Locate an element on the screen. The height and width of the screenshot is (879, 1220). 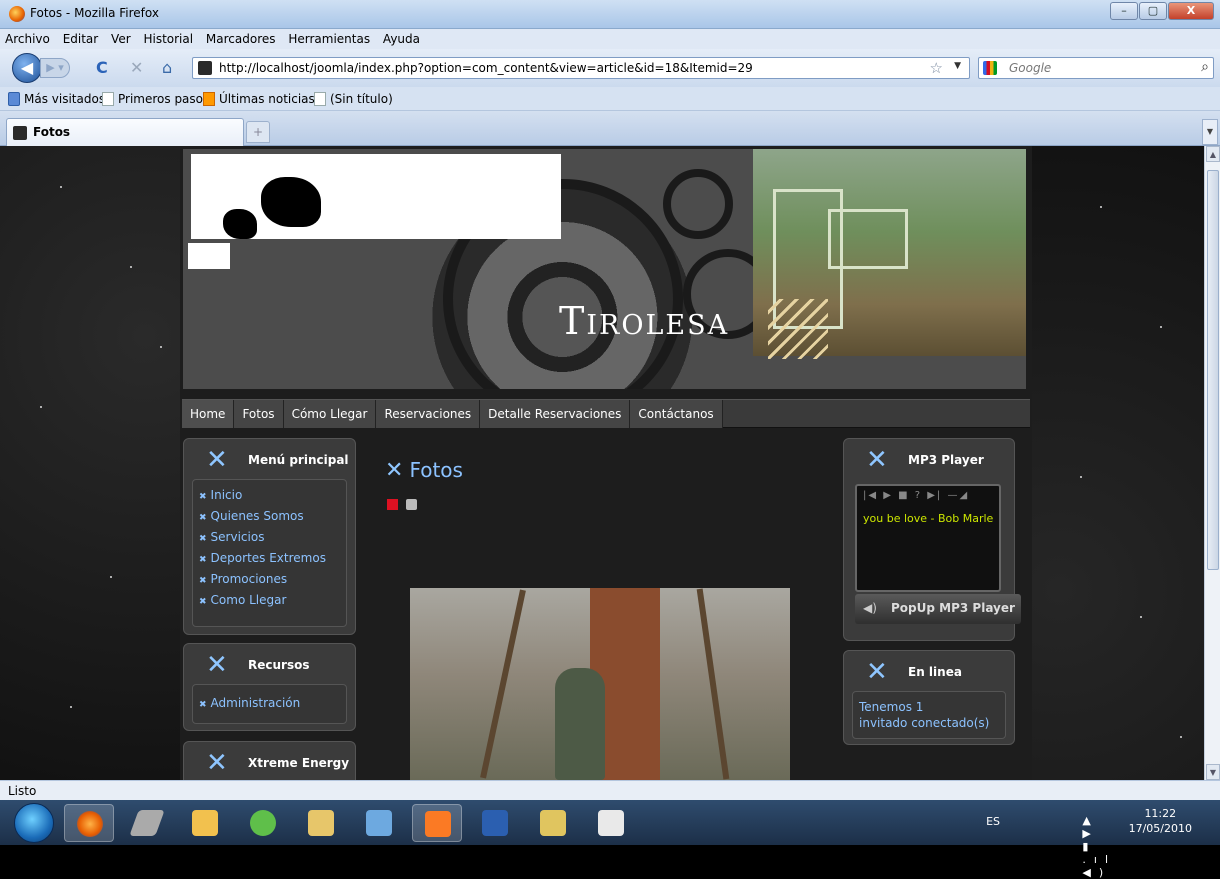
search-icon: ⌕ is located at coordinates (1205, 67).